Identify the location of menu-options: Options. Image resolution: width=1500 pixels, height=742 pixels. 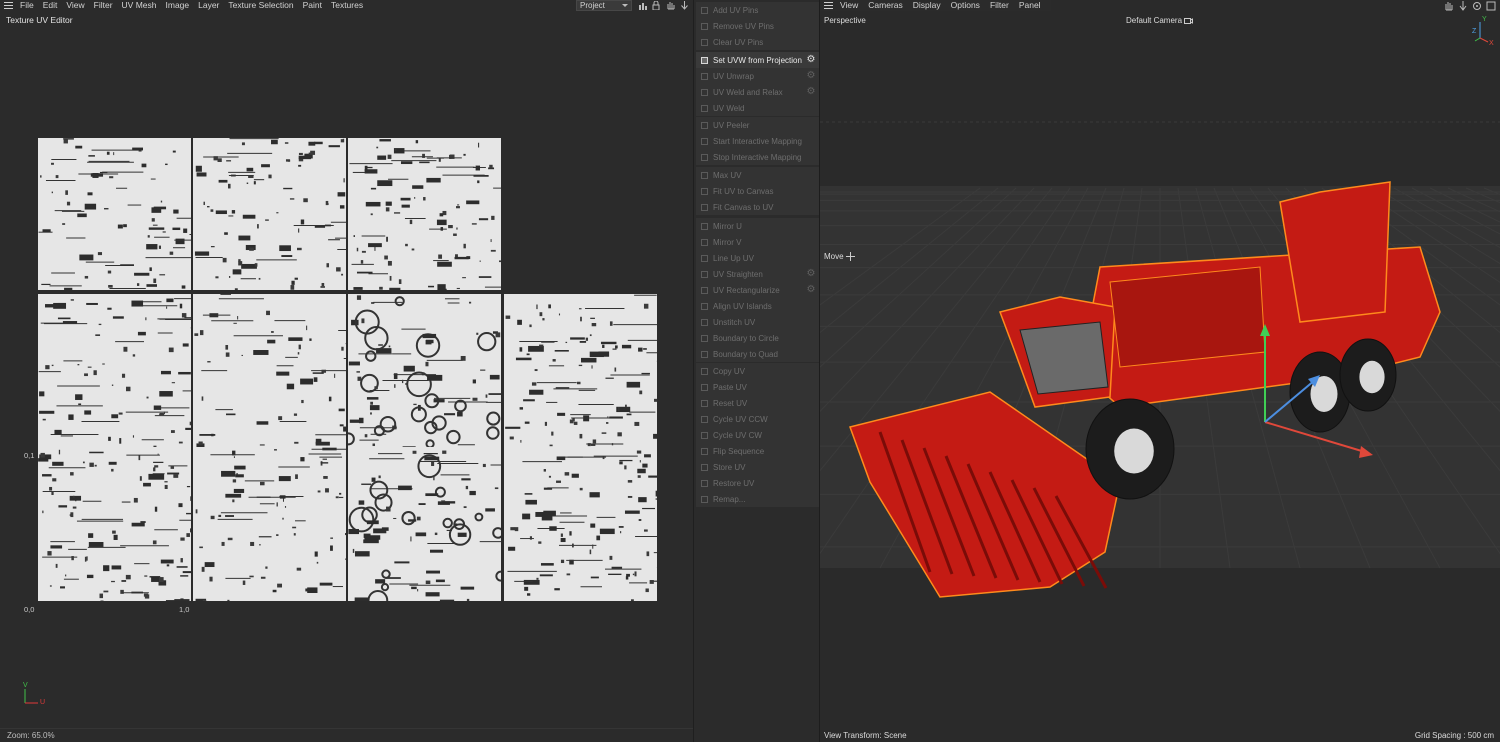
(965, 5).